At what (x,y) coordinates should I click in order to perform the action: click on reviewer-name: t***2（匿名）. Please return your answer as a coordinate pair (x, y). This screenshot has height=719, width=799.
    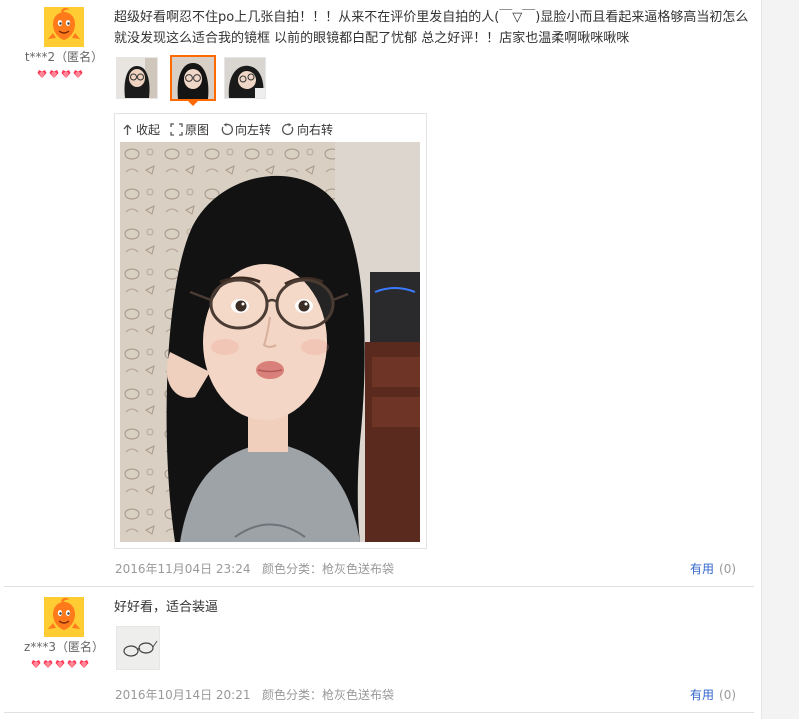
    Looking at the image, I should click on (64, 57).